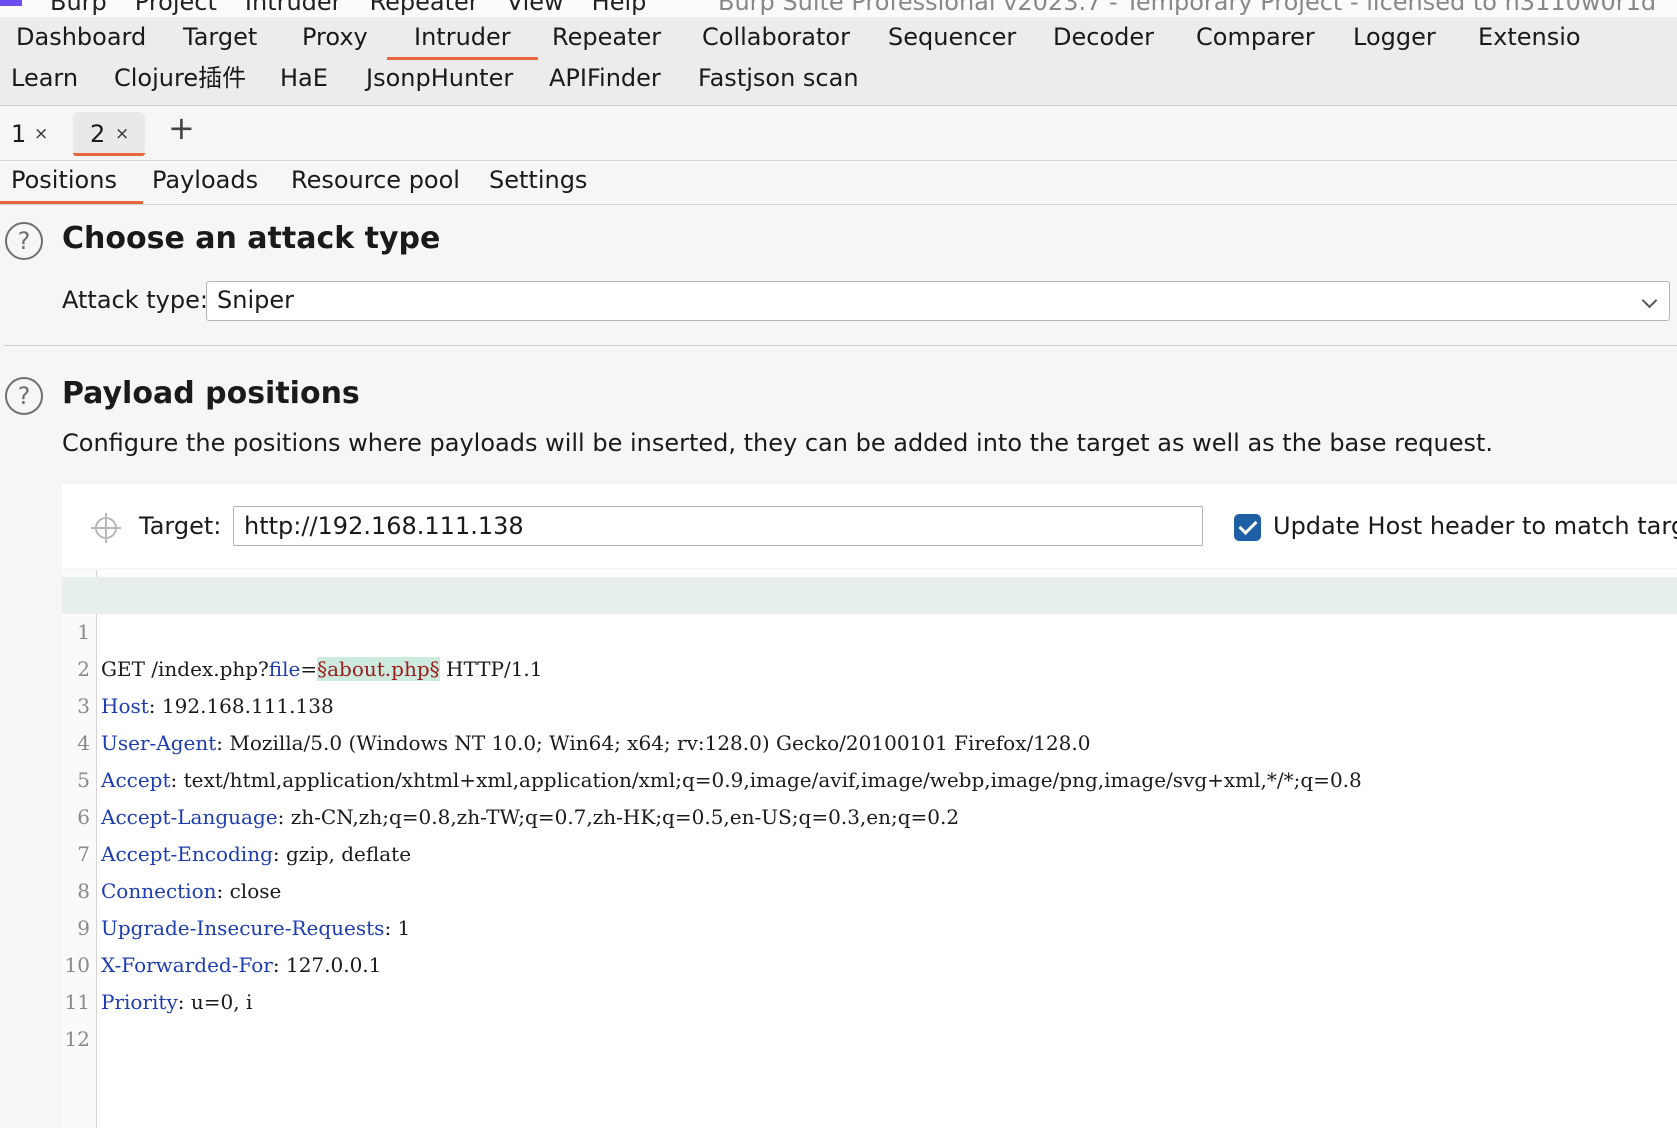 This screenshot has height=1128, width=1677. I want to click on empty-line: 11, so click(869, 980).